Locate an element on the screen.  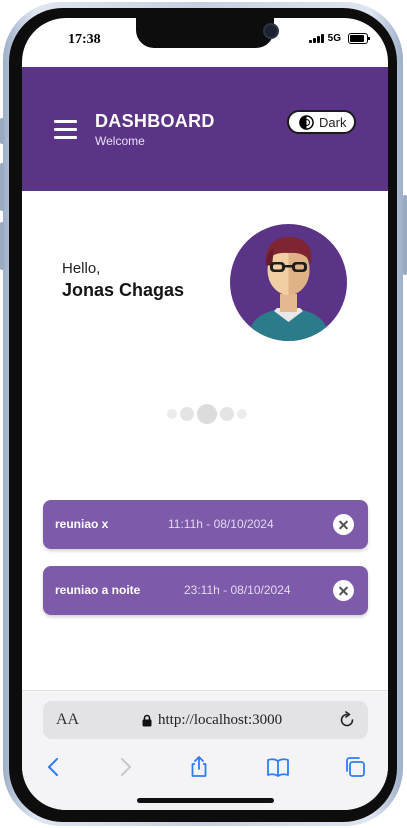
meeting-time: 23:11h - 08/10/2024 is located at coordinates (237, 590).